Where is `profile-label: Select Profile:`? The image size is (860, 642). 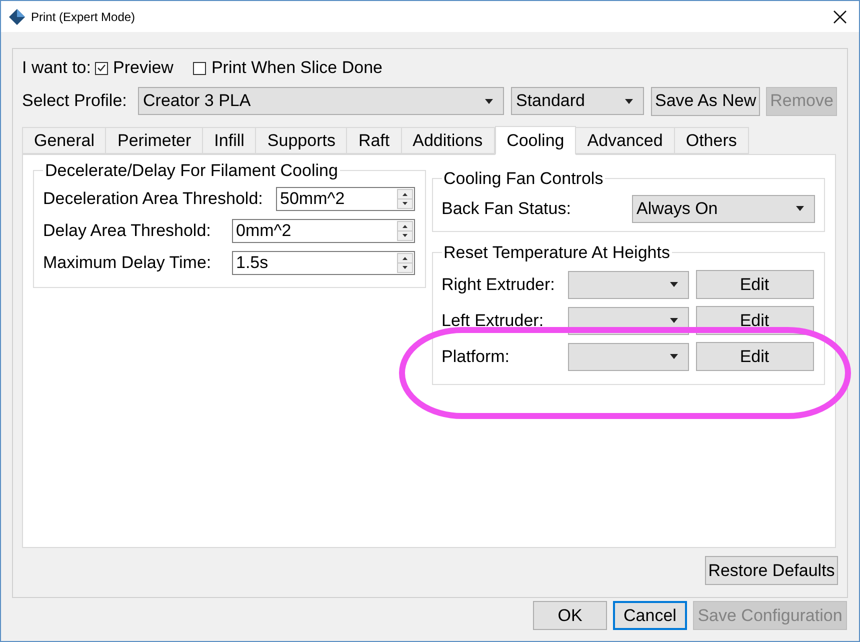
profile-label: Select Profile: is located at coordinates (75, 101).